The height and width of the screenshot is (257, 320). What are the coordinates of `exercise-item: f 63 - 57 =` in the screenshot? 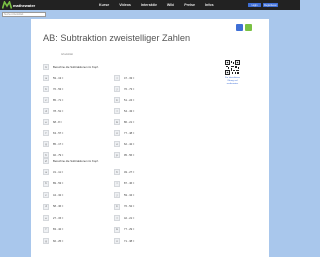 It's located at (53, 133).